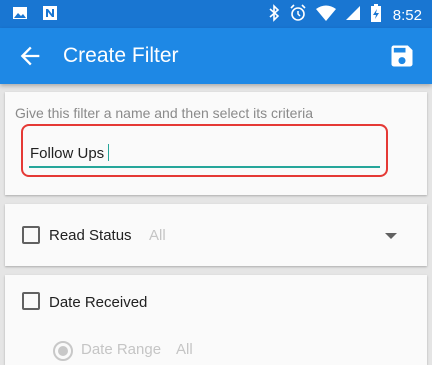  What do you see at coordinates (20, 15) in the screenshot?
I see `image-icon` at bounding box center [20, 15].